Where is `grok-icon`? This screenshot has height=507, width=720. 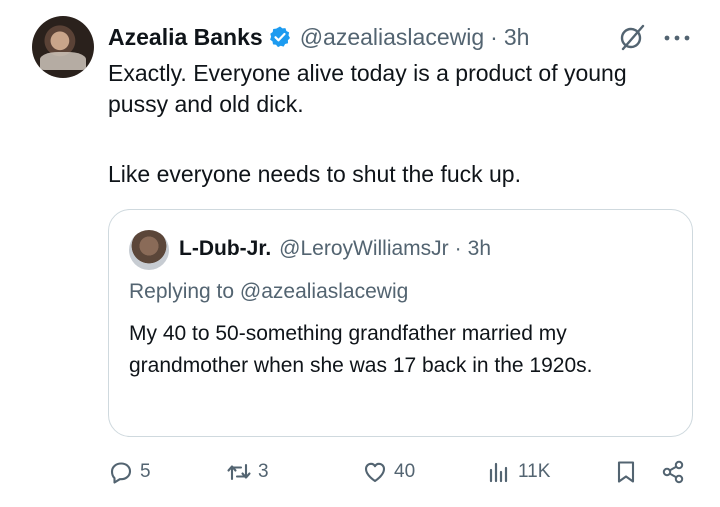
grok-icon is located at coordinates (632, 37).